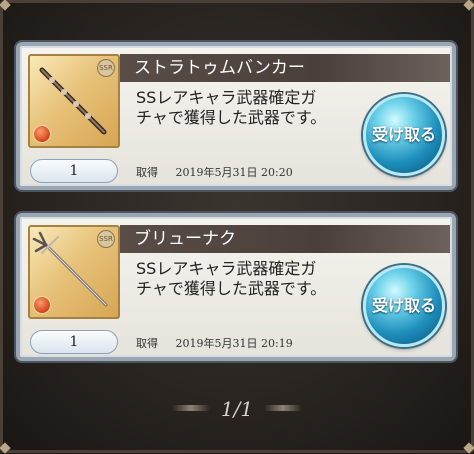 This screenshot has width=474, height=454. I want to click on item-name: ストラトゥムバンカー, so click(285, 68).